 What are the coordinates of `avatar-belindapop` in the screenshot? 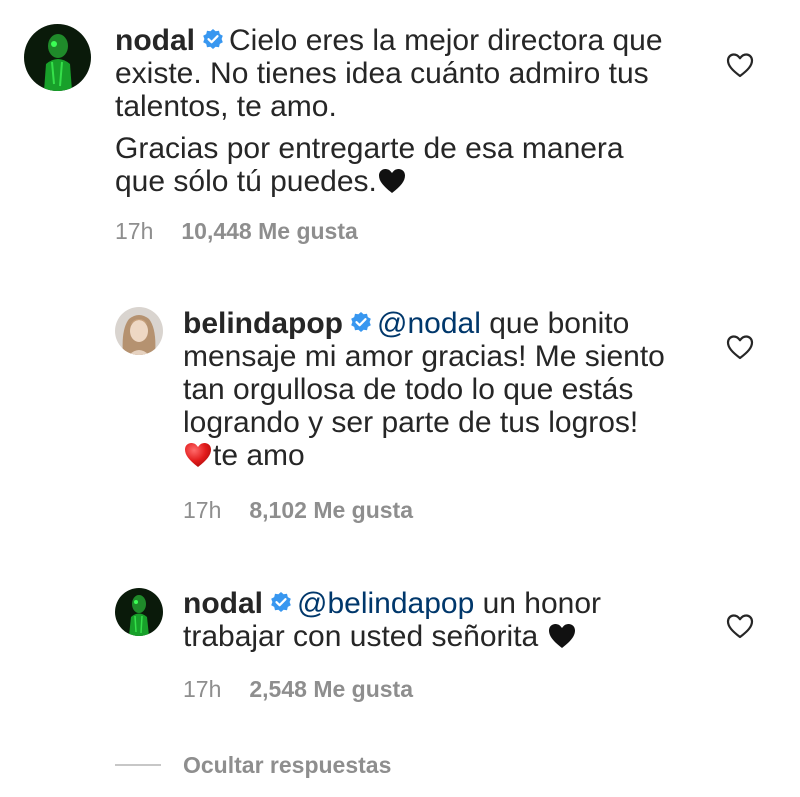 It's located at (139, 331).